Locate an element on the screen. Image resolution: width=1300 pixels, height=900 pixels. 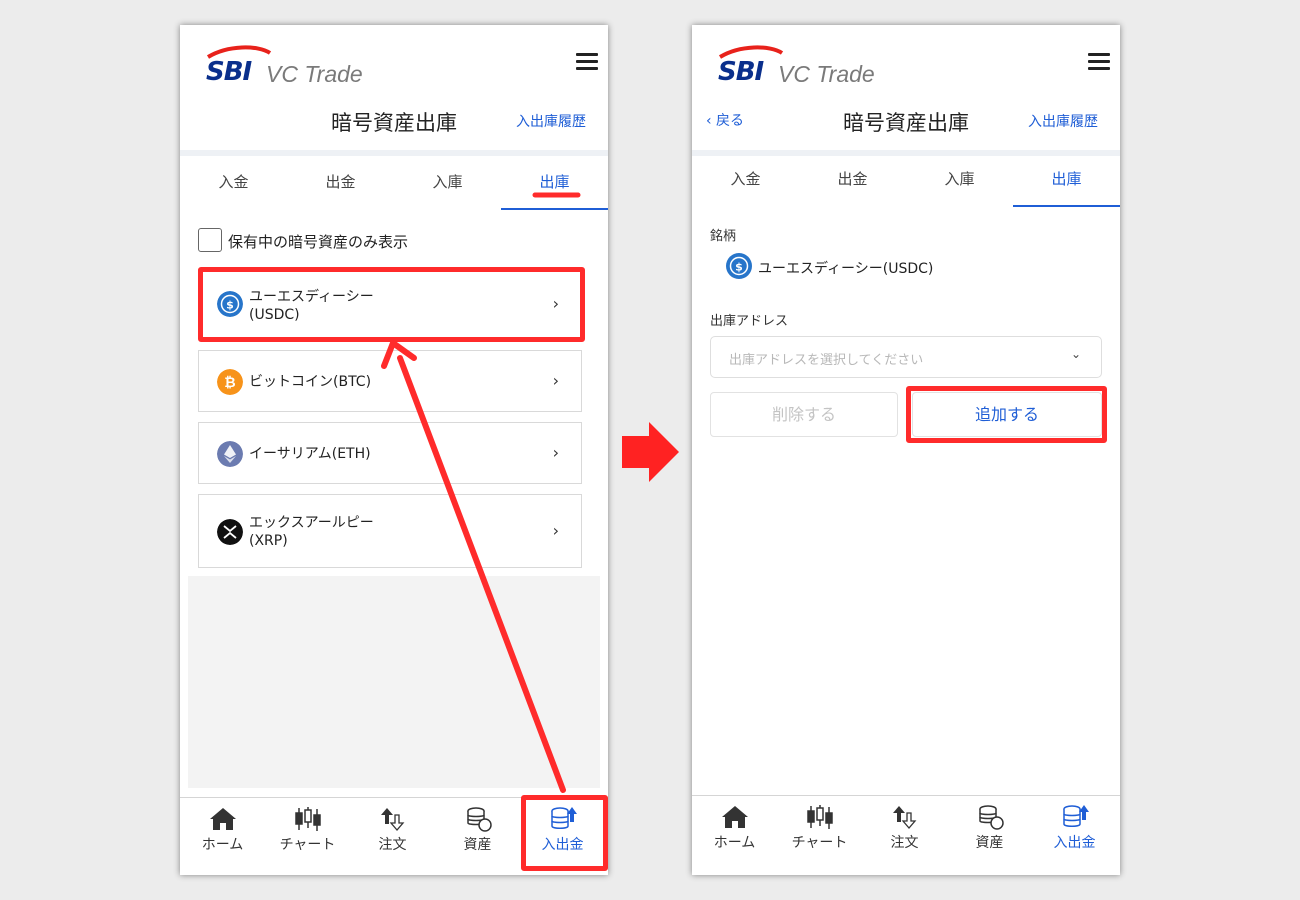
annotation-arrow-line is located at coordinates (481, 574).